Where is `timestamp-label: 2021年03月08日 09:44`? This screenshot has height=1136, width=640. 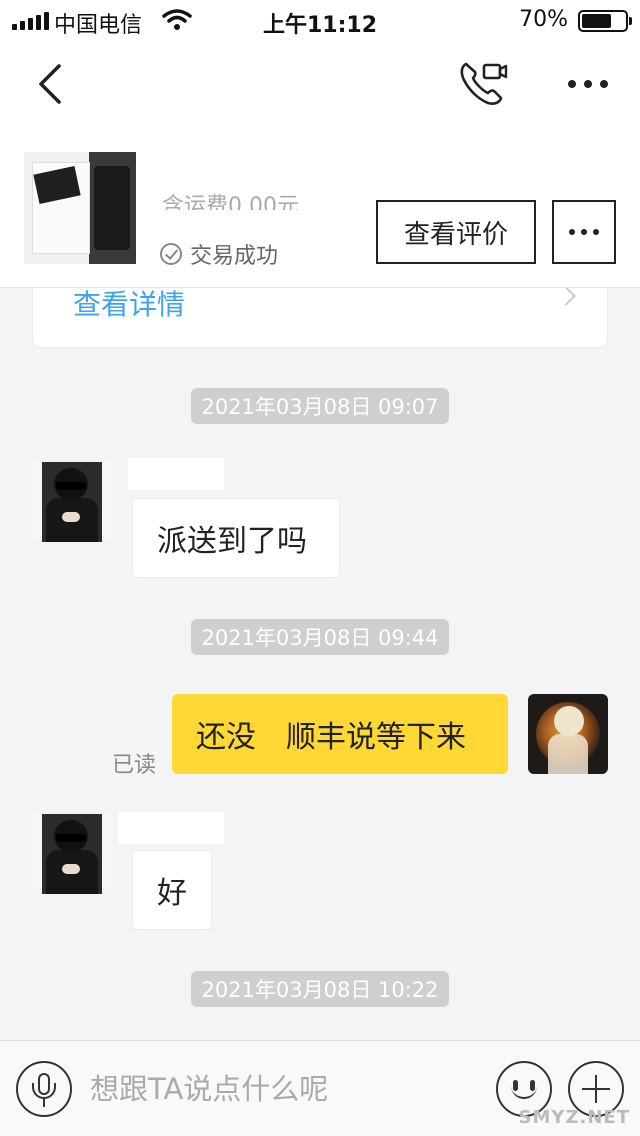
timestamp-label: 2021年03月08日 09:44 is located at coordinates (320, 637).